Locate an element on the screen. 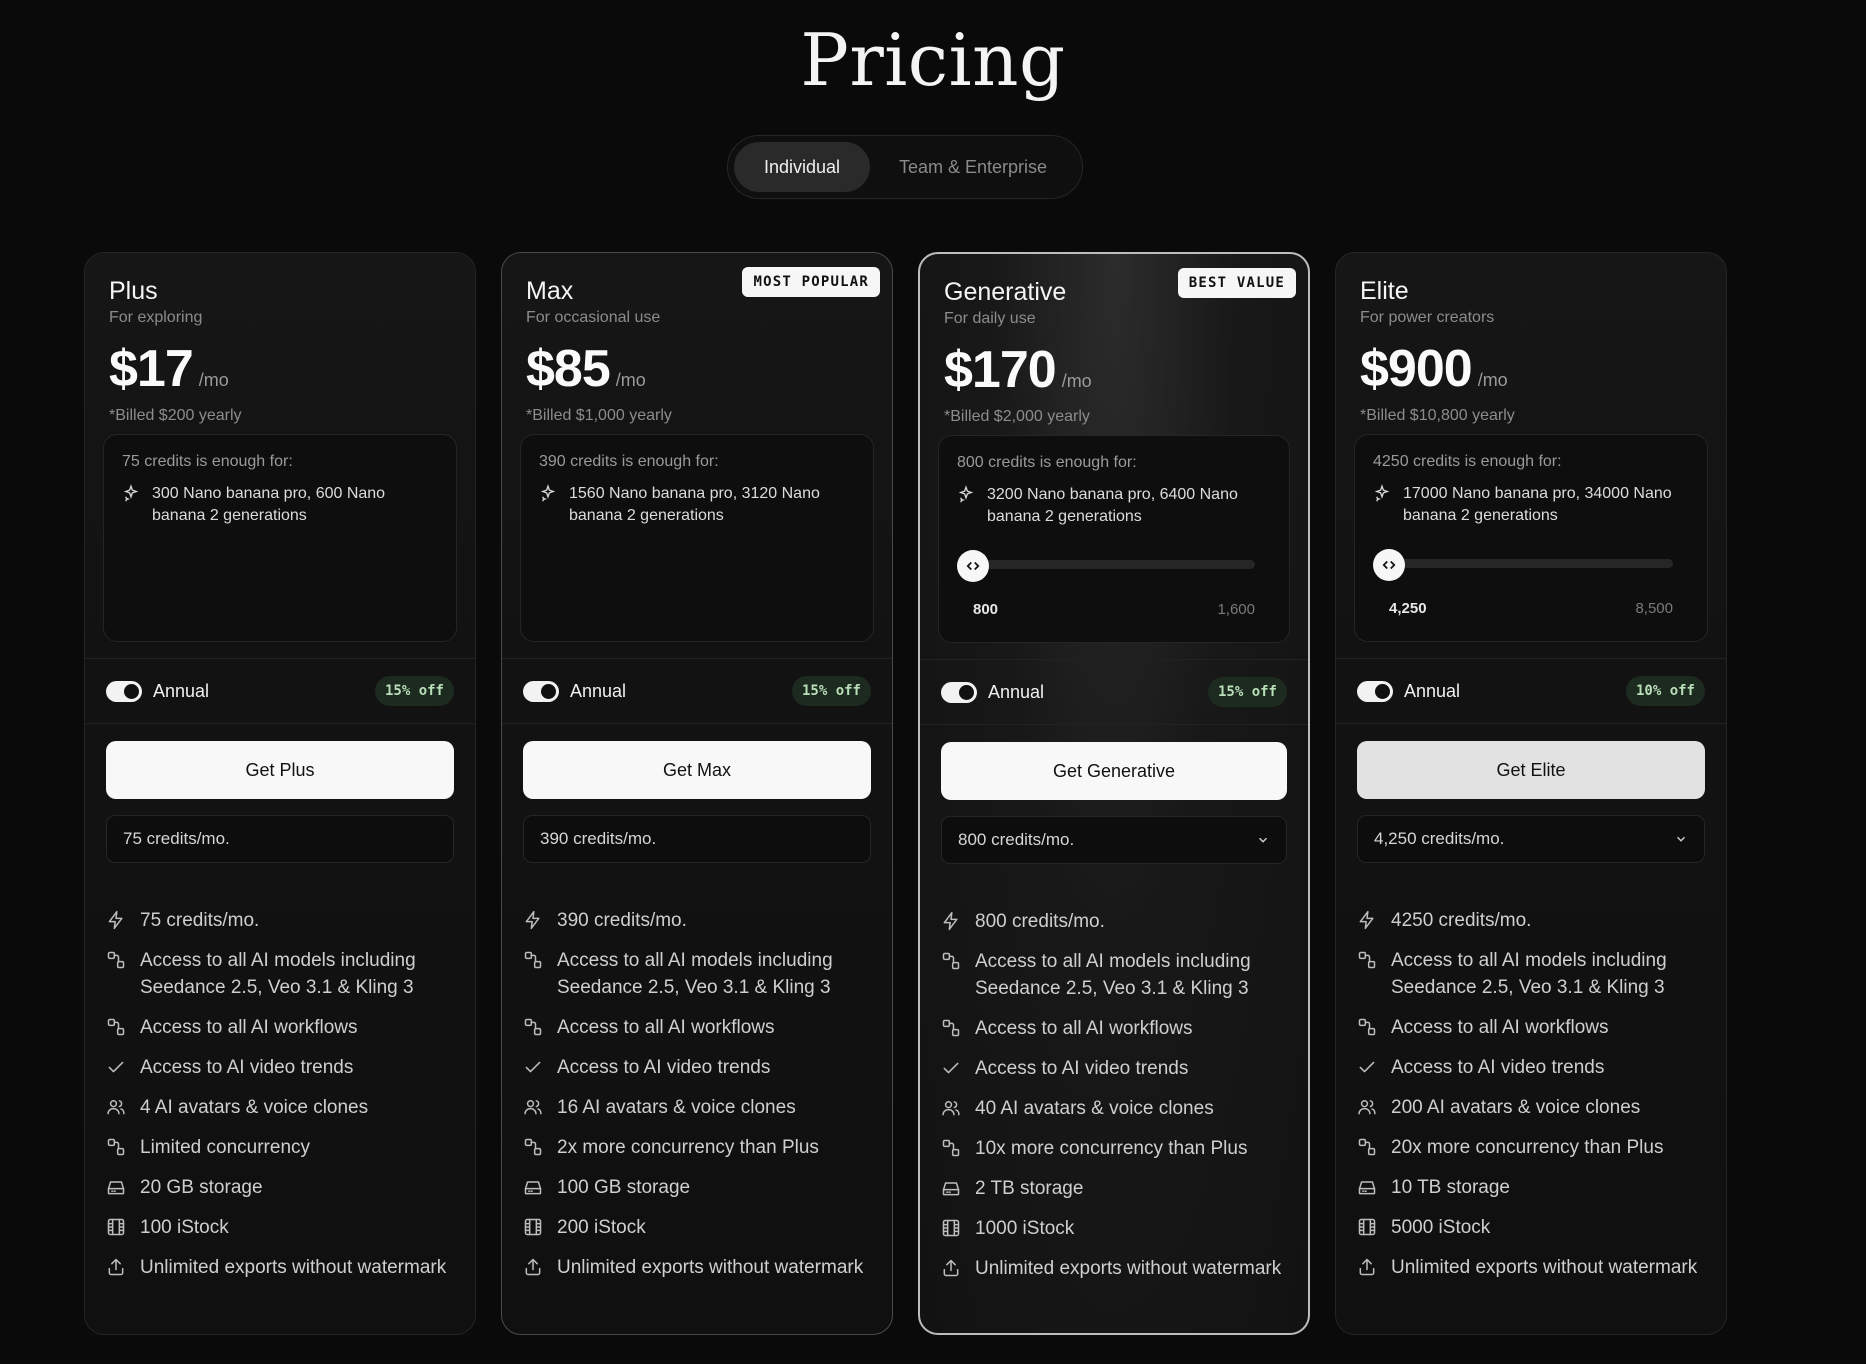  plan-subtitle: For exploring is located at coordinates (156, 317).